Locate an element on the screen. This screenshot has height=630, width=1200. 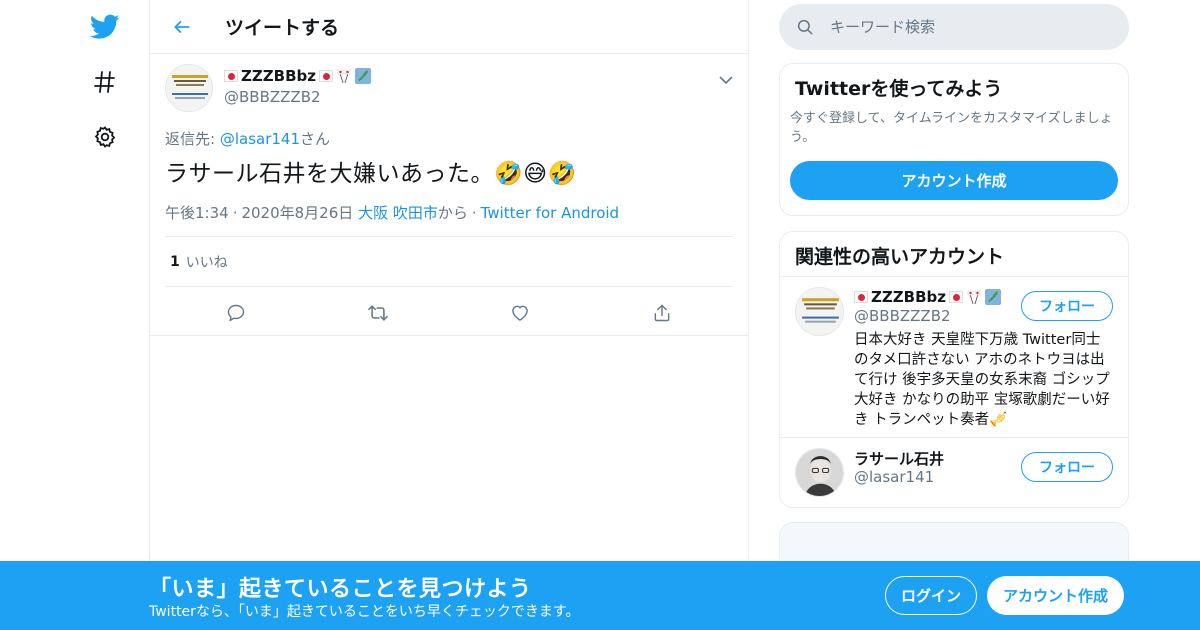
back-arrow-icon is located at coordinates (182, 27).